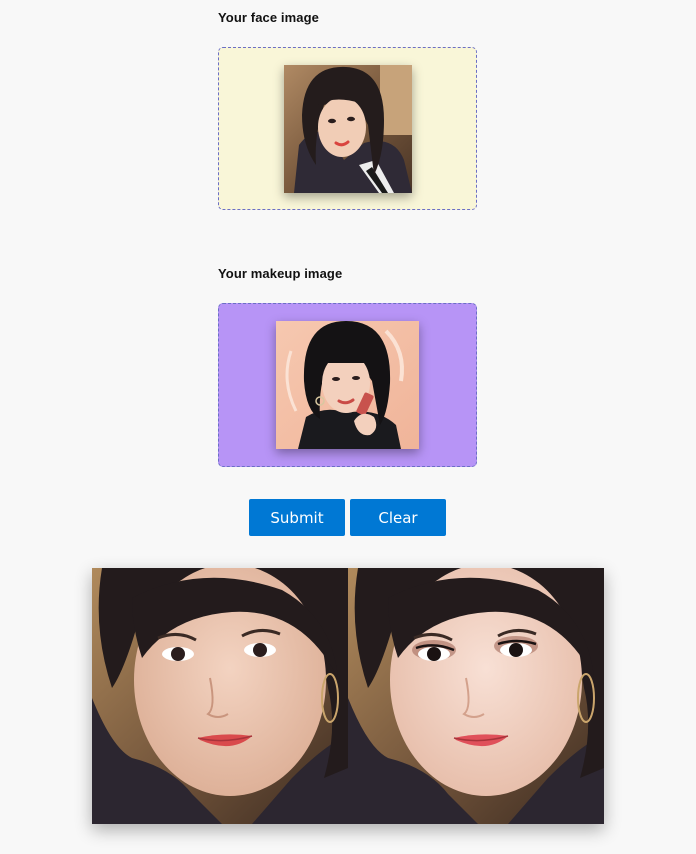 The height and width of the screenshot is (854, 696). I want to click on result-before-image, so click(220, 696).